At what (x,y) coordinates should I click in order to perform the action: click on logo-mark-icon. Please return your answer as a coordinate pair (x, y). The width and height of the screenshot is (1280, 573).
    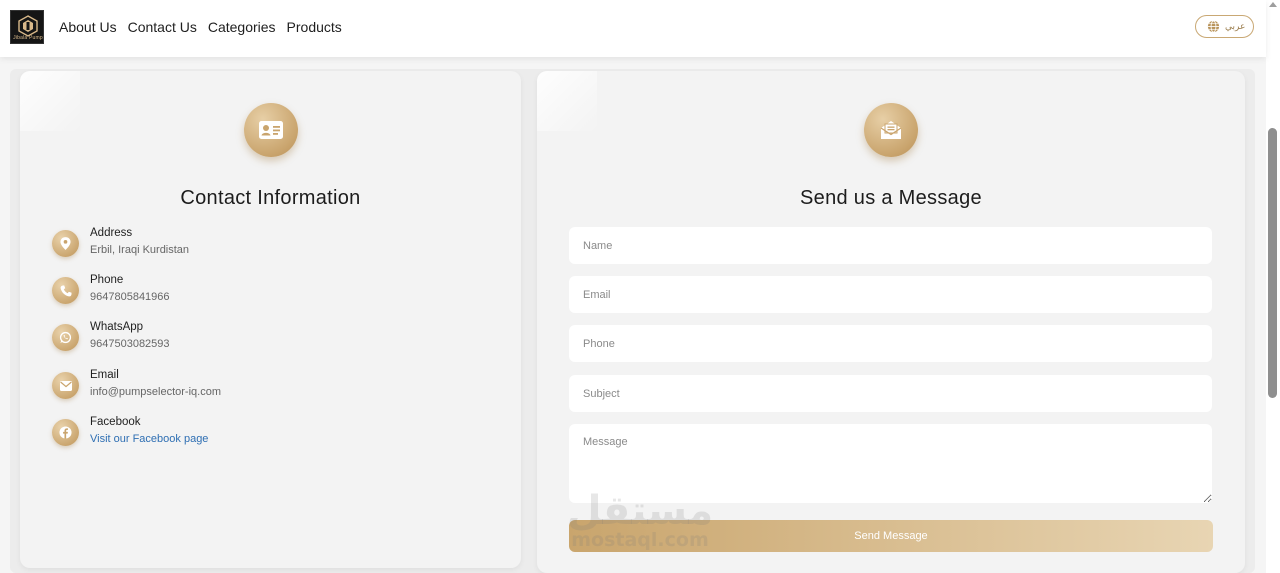
    Looking at the image, I should click on (28, 26).